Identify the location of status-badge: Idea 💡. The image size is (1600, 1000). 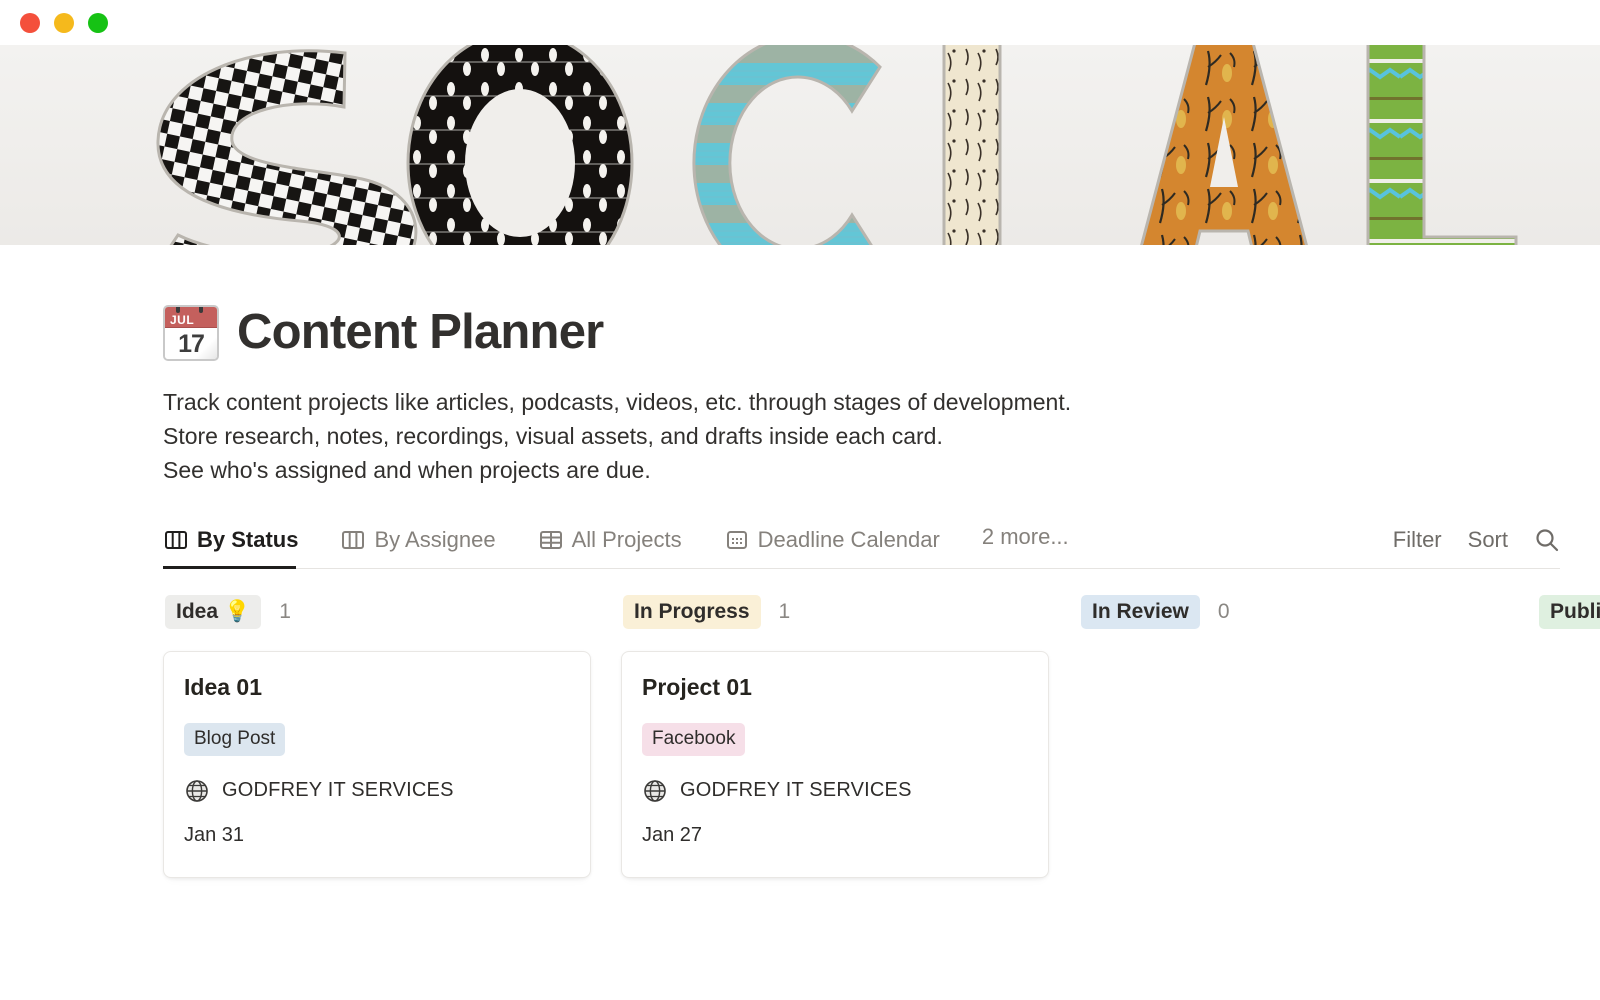
(213, 612).